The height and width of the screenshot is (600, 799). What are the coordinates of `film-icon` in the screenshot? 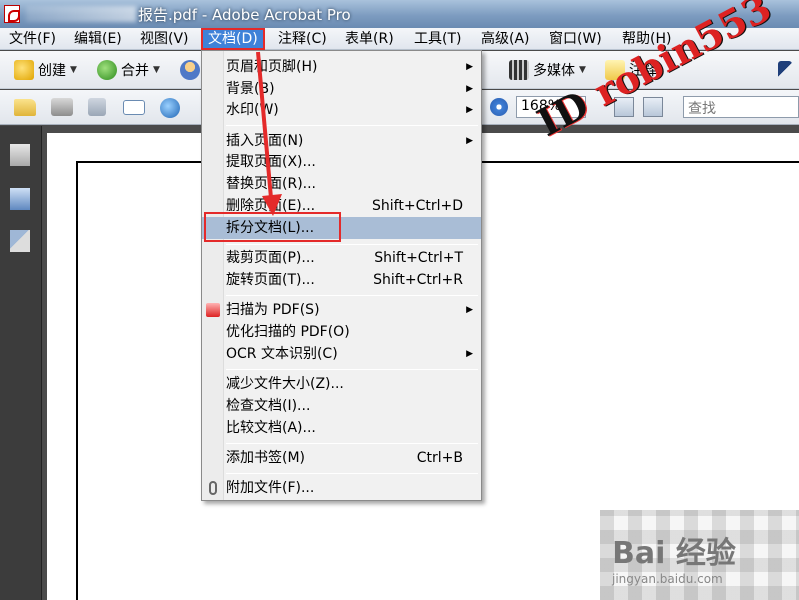 It's located at (519, 70).